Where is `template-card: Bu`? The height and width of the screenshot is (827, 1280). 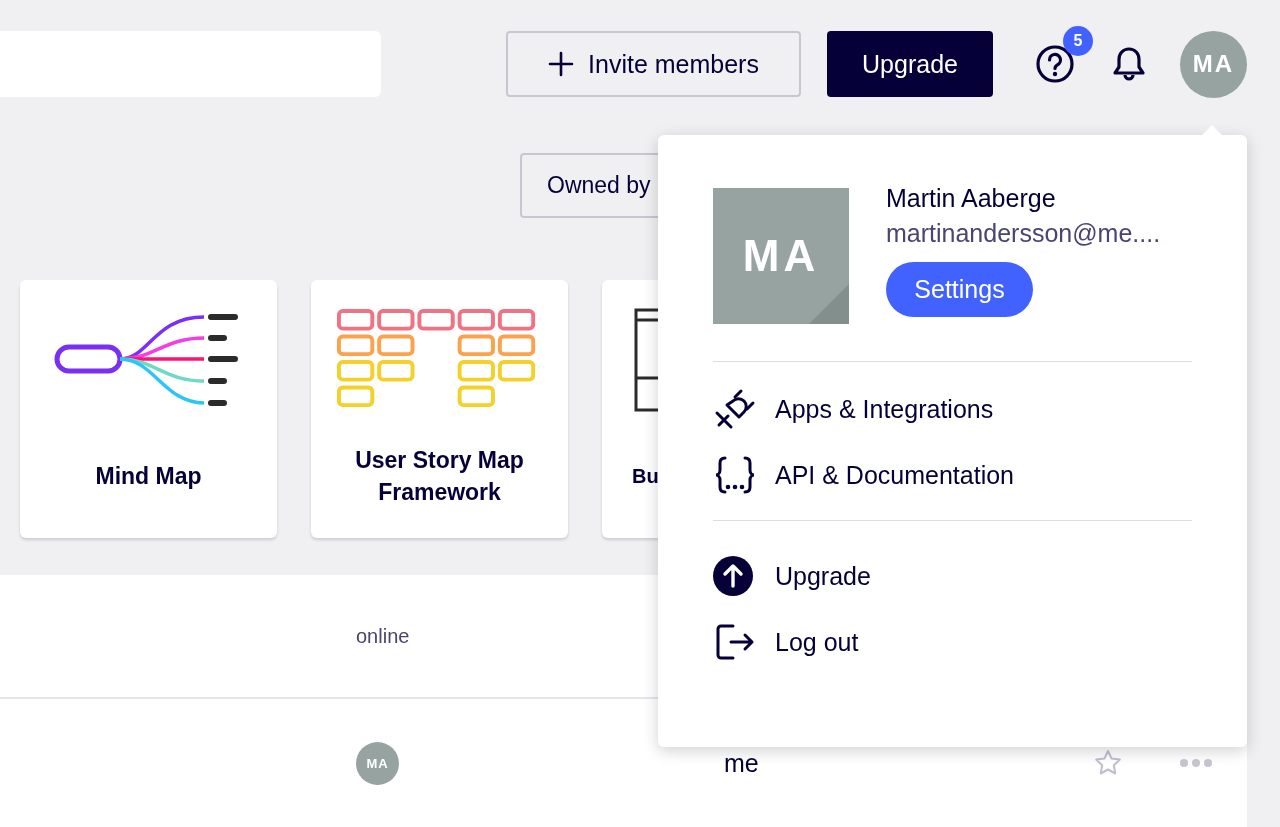
template-card: Bu is located at coordinates (630, 409).